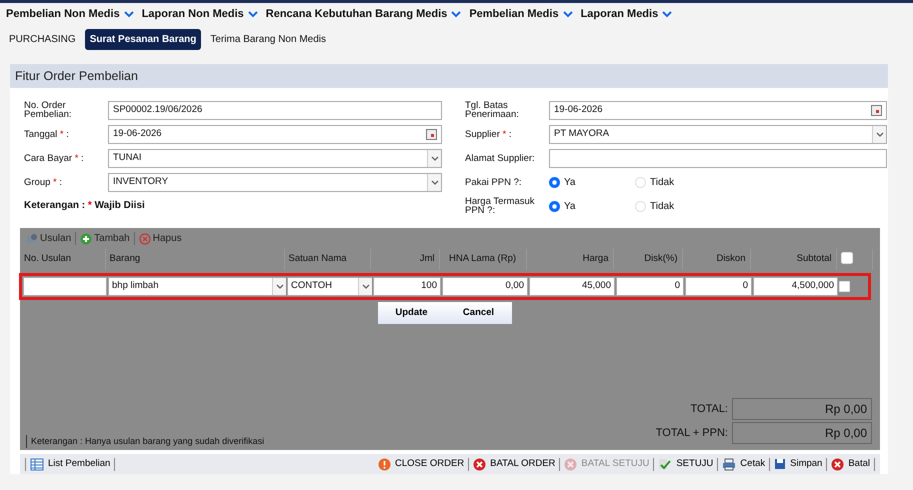  I want to click on delete-icon, so click(144, 238).